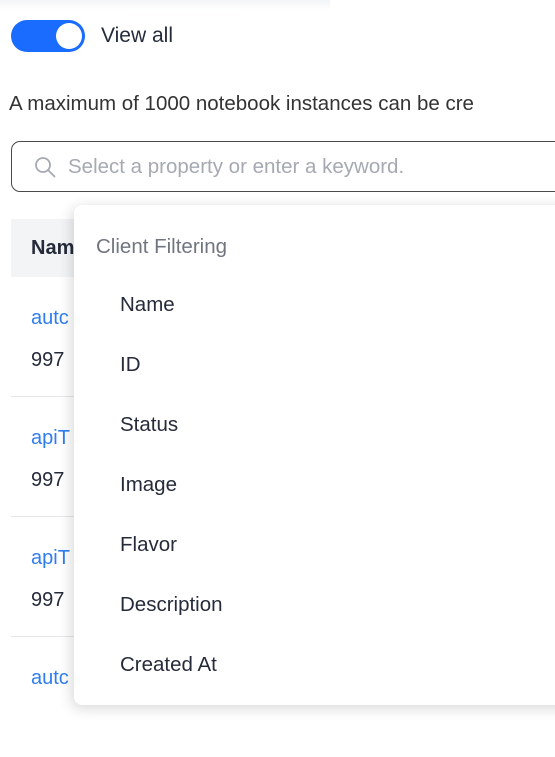 This screenshot has height=757, width=555. Describe the element at coordinates (69, 36) in the screenshot. I see `toggle-knob` at that location.